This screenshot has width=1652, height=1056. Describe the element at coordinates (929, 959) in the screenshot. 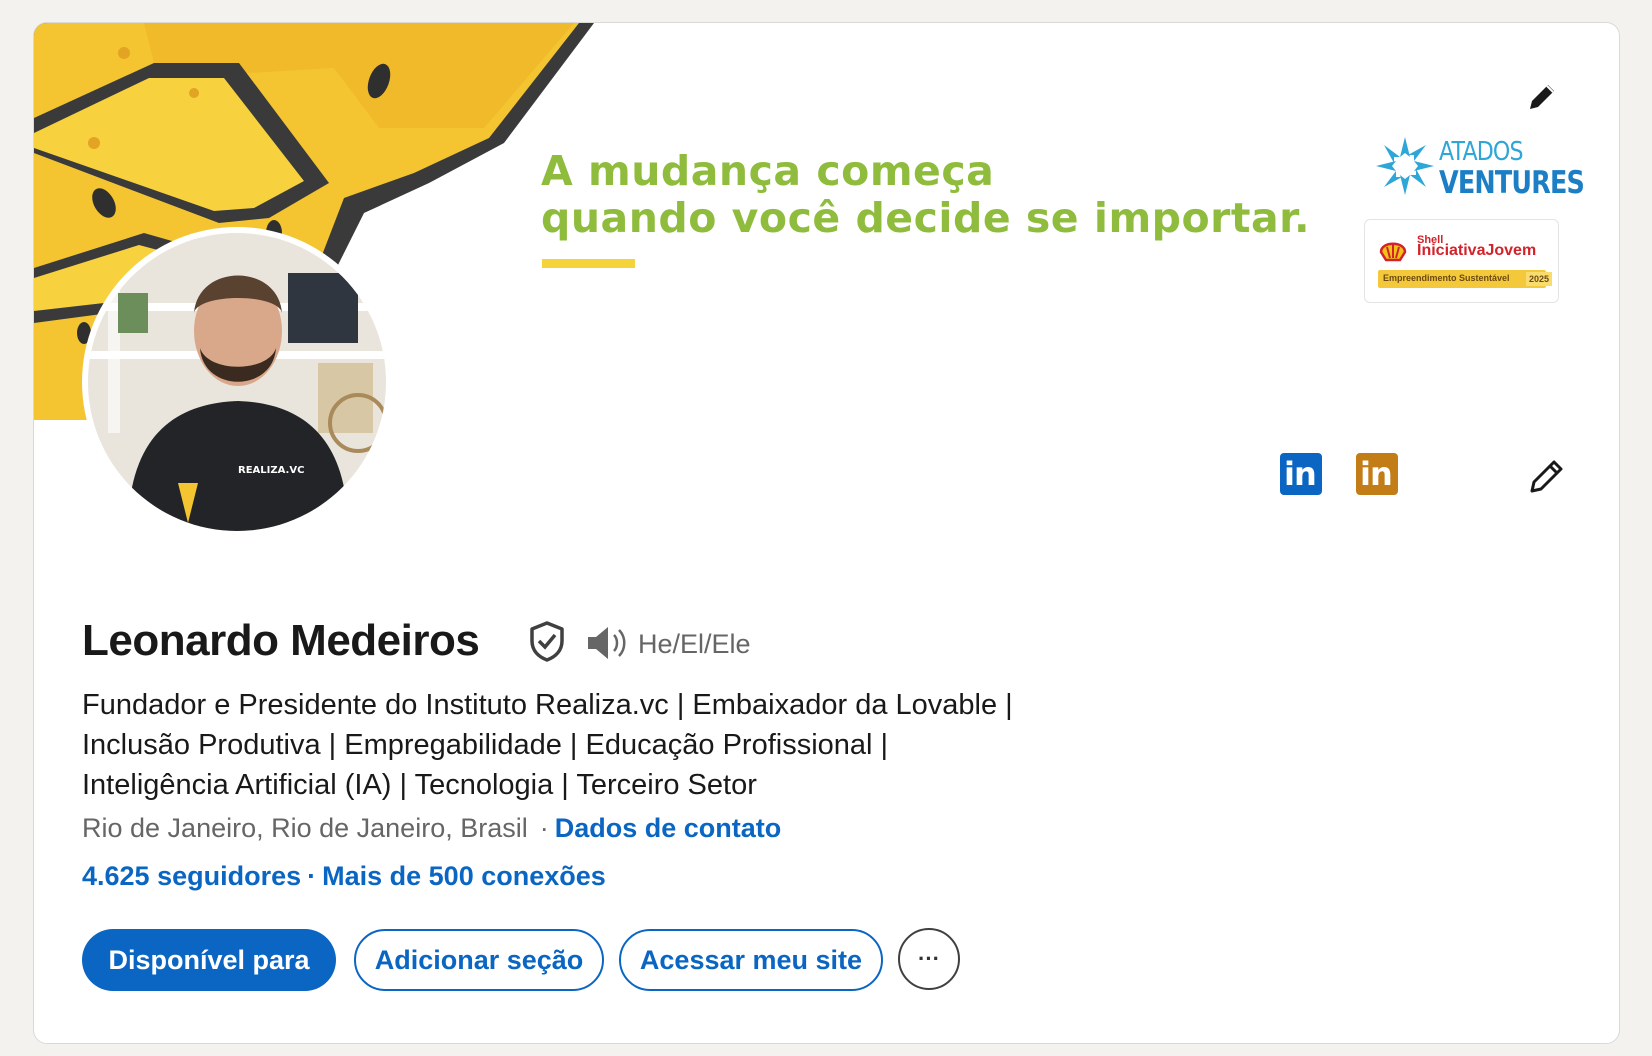

I see `more-actions-button: ···` at that location.